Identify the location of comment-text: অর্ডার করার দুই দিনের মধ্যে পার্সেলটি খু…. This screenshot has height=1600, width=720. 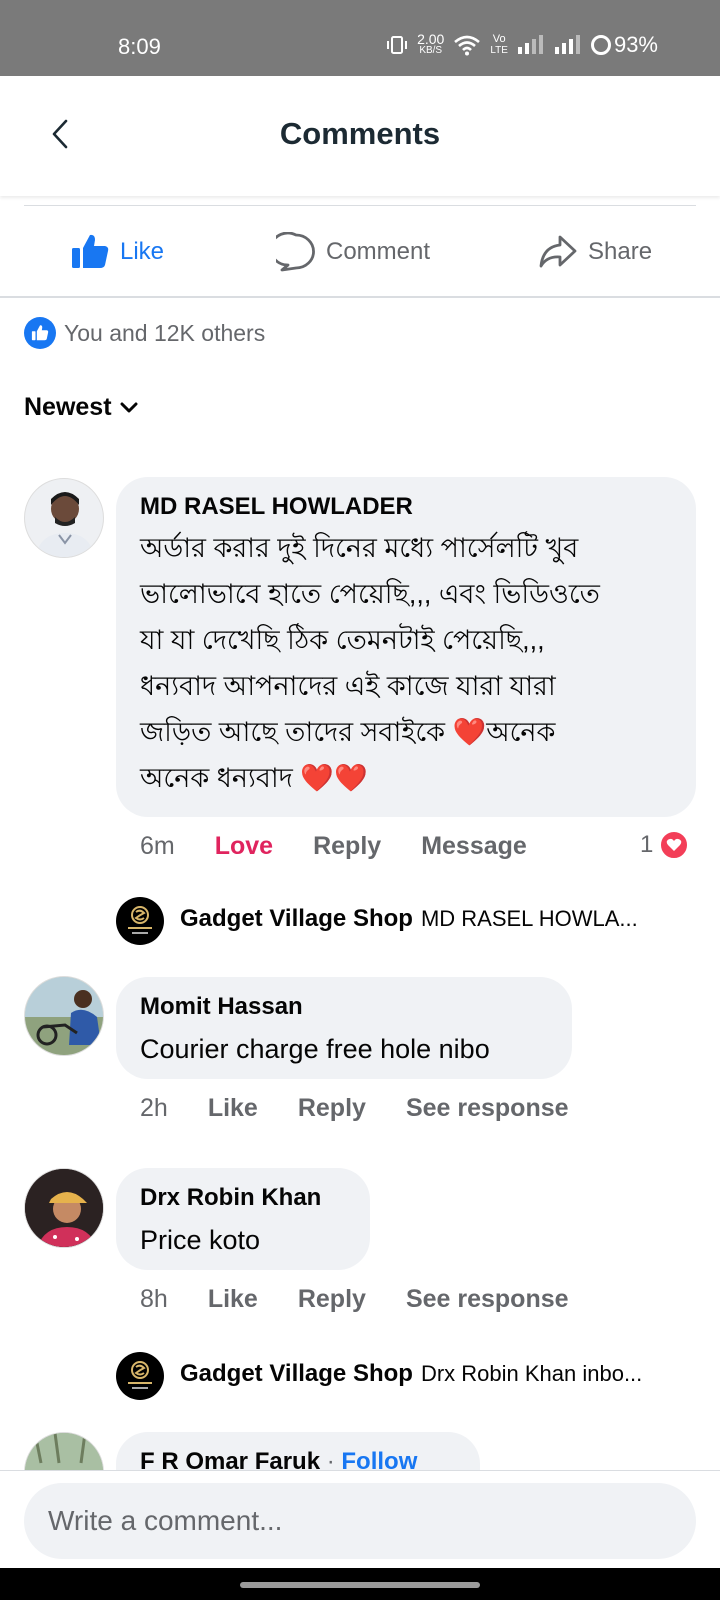
(406, 663).